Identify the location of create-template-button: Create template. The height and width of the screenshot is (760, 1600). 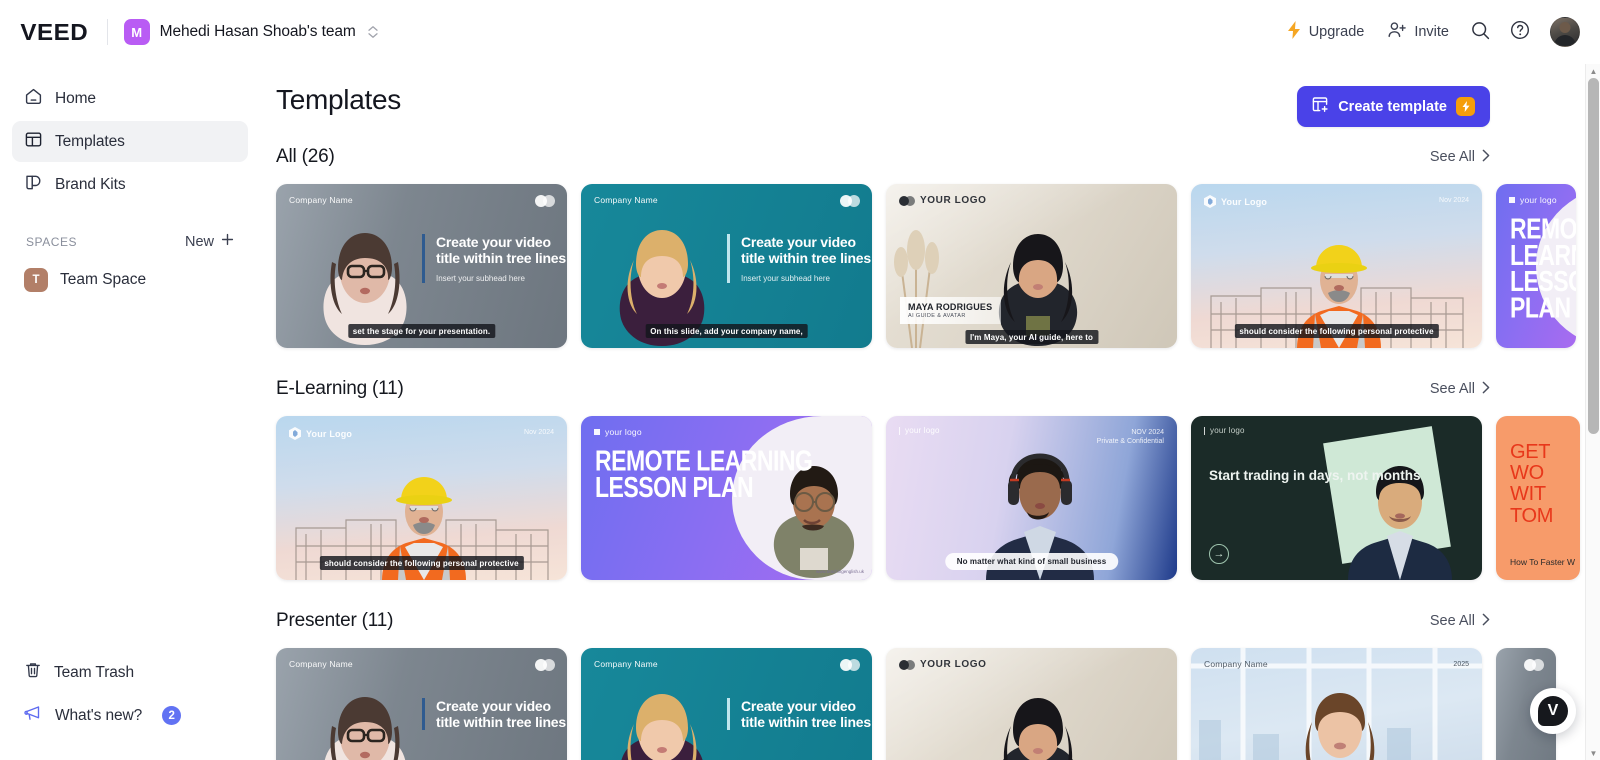
(1393, 106).